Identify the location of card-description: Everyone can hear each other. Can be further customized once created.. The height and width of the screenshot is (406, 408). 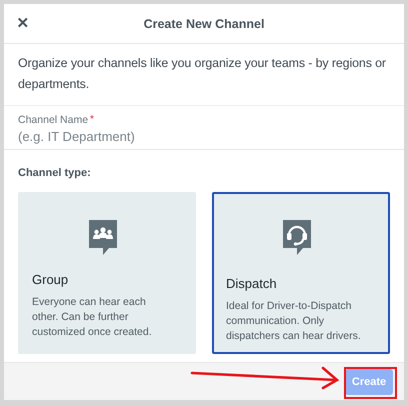
(92, 317).